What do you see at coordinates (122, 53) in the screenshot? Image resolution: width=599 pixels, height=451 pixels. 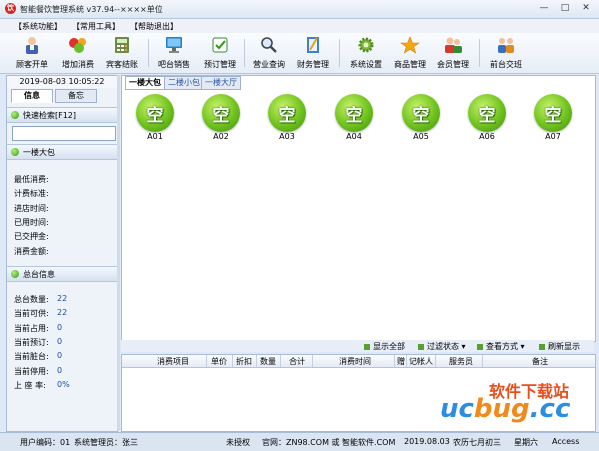 I see `checkout-button: 宾客结账` at bounding box center [122, 53].